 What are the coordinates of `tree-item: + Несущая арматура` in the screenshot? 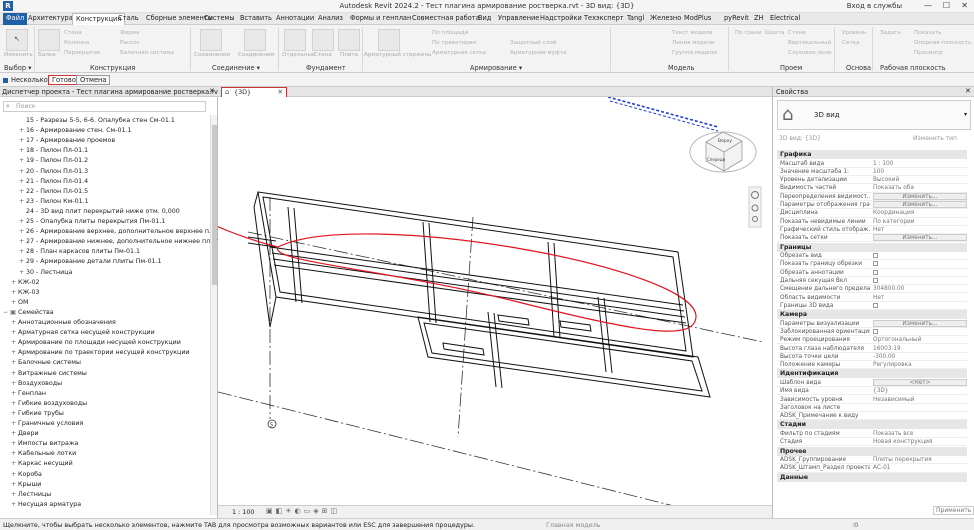 It's located at (46, 505).